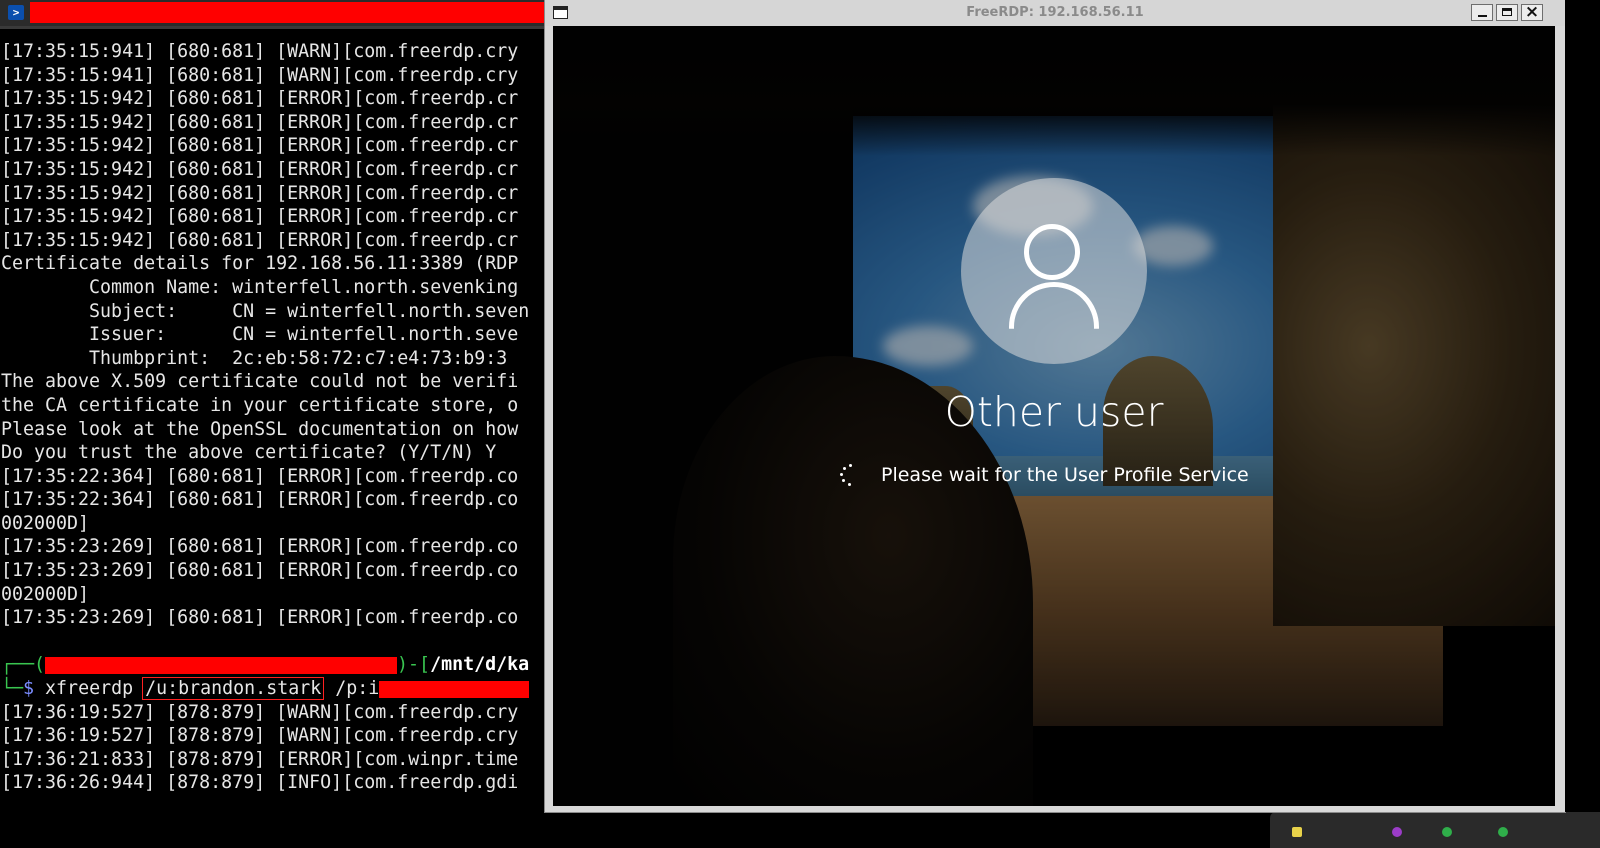 The height and width of the screenshot is (848, 1600). What do you see at coordinates (233, 689) in the screenshot?
I see `user-argument-highlighted: /u:brandon.stark` at bounding box center [233, 689].